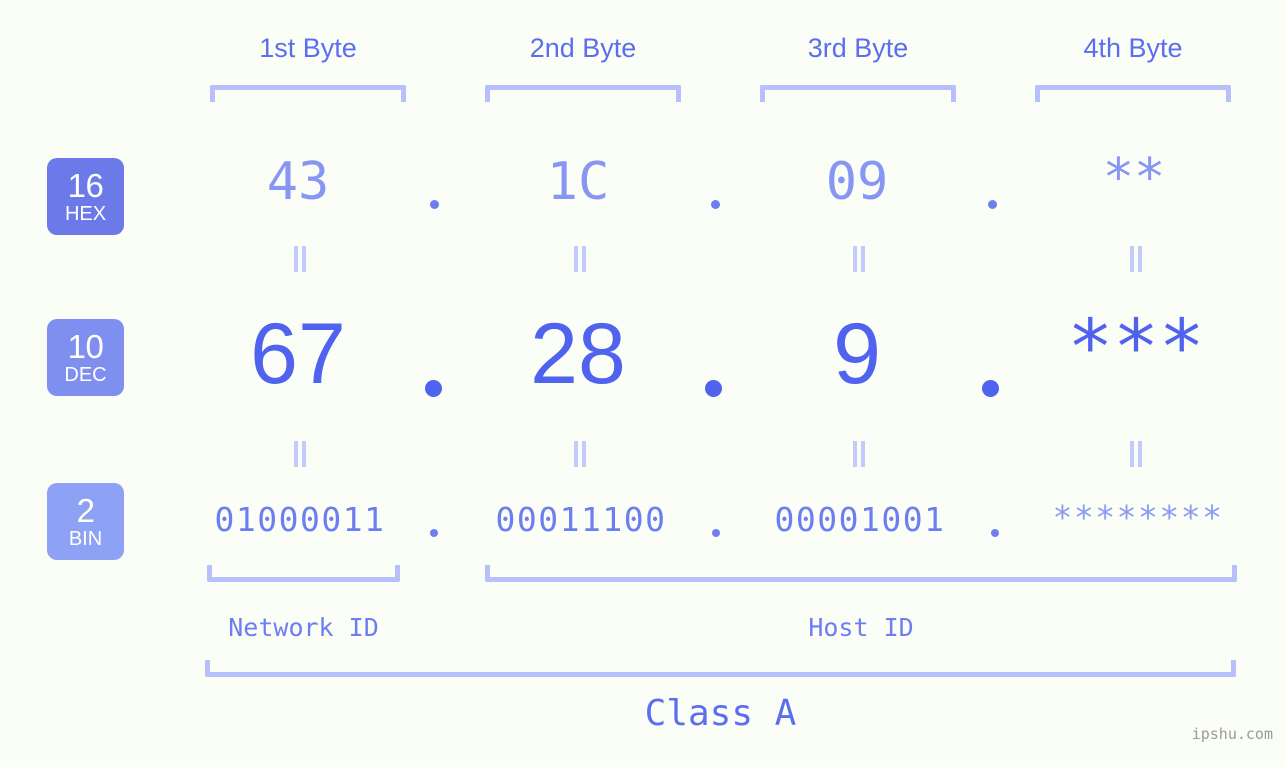 Image resolution: width=1285 pixels, height=767 pixels. What do you see at coordinates (1134, 178) in the screenshot?
I see `hex-octet-4: **` at bounding box center [1134, 178].